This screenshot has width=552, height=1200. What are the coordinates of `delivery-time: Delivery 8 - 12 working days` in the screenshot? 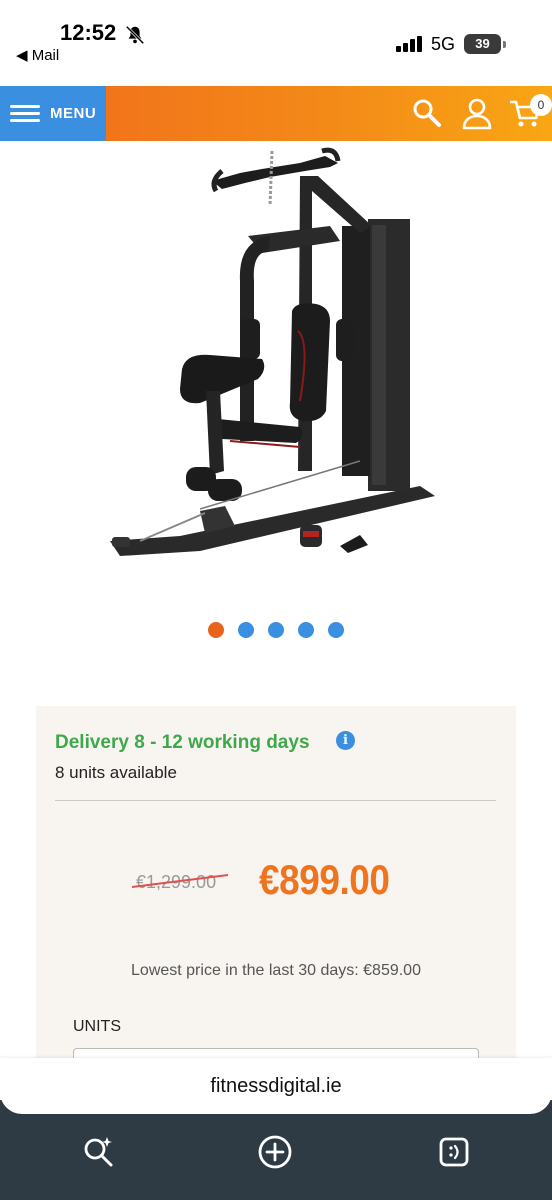 It's located at (182, 742).